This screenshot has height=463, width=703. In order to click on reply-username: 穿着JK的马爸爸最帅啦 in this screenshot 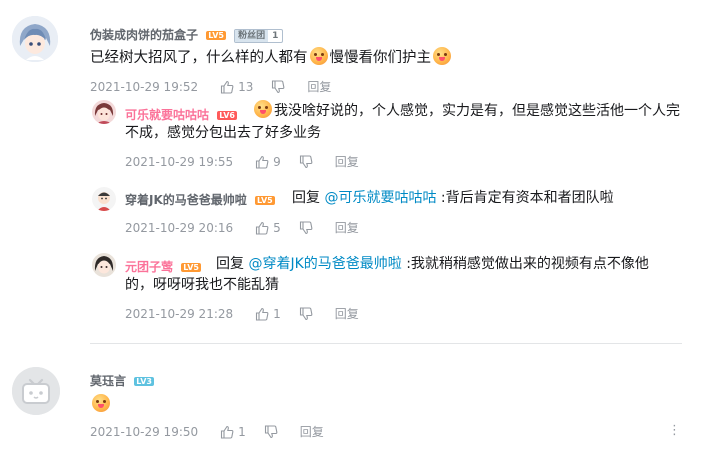, I will do `click(186, 200)`.